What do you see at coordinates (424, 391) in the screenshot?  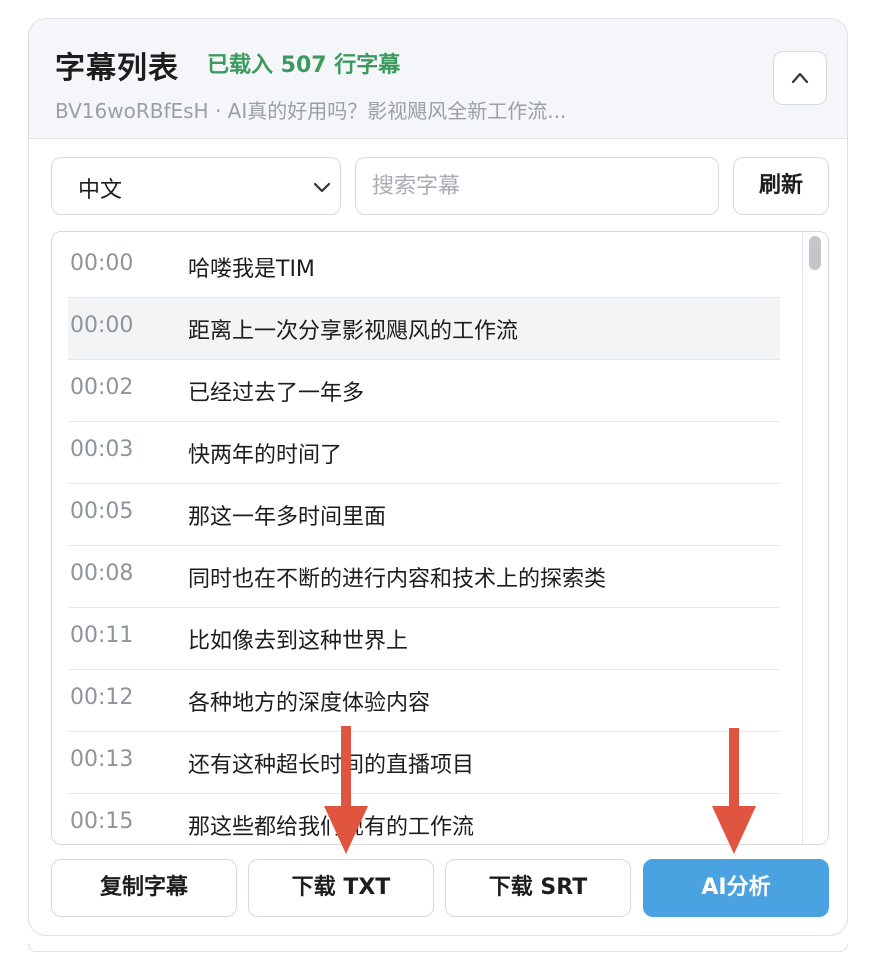 I see `subtitle-row: 00:02 已经过去了一年多` at bounding box center [424, 391].